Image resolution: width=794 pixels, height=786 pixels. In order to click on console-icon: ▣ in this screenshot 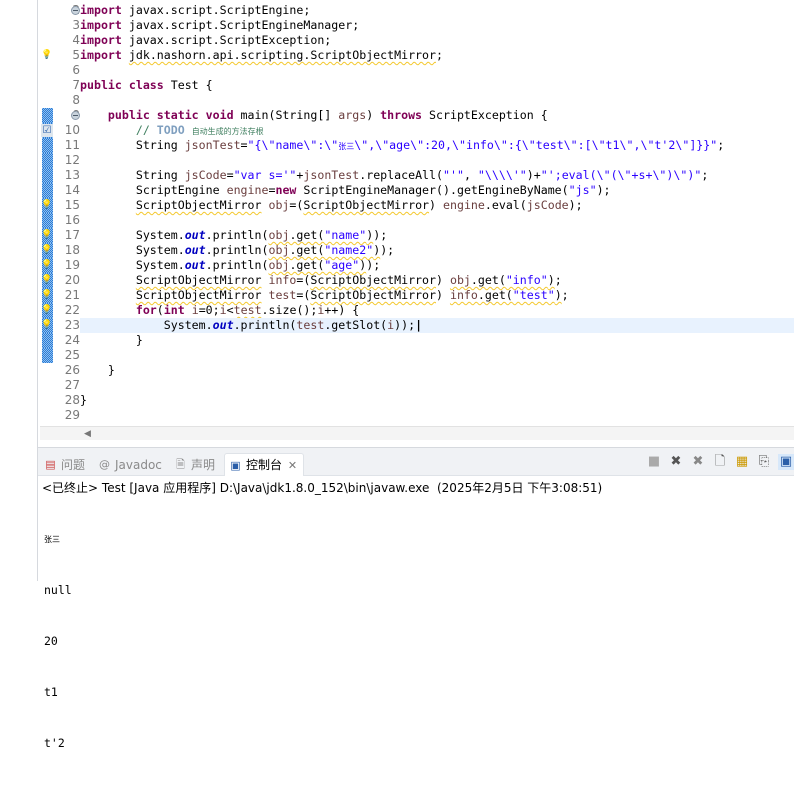, I will do `click(235, 465)`.